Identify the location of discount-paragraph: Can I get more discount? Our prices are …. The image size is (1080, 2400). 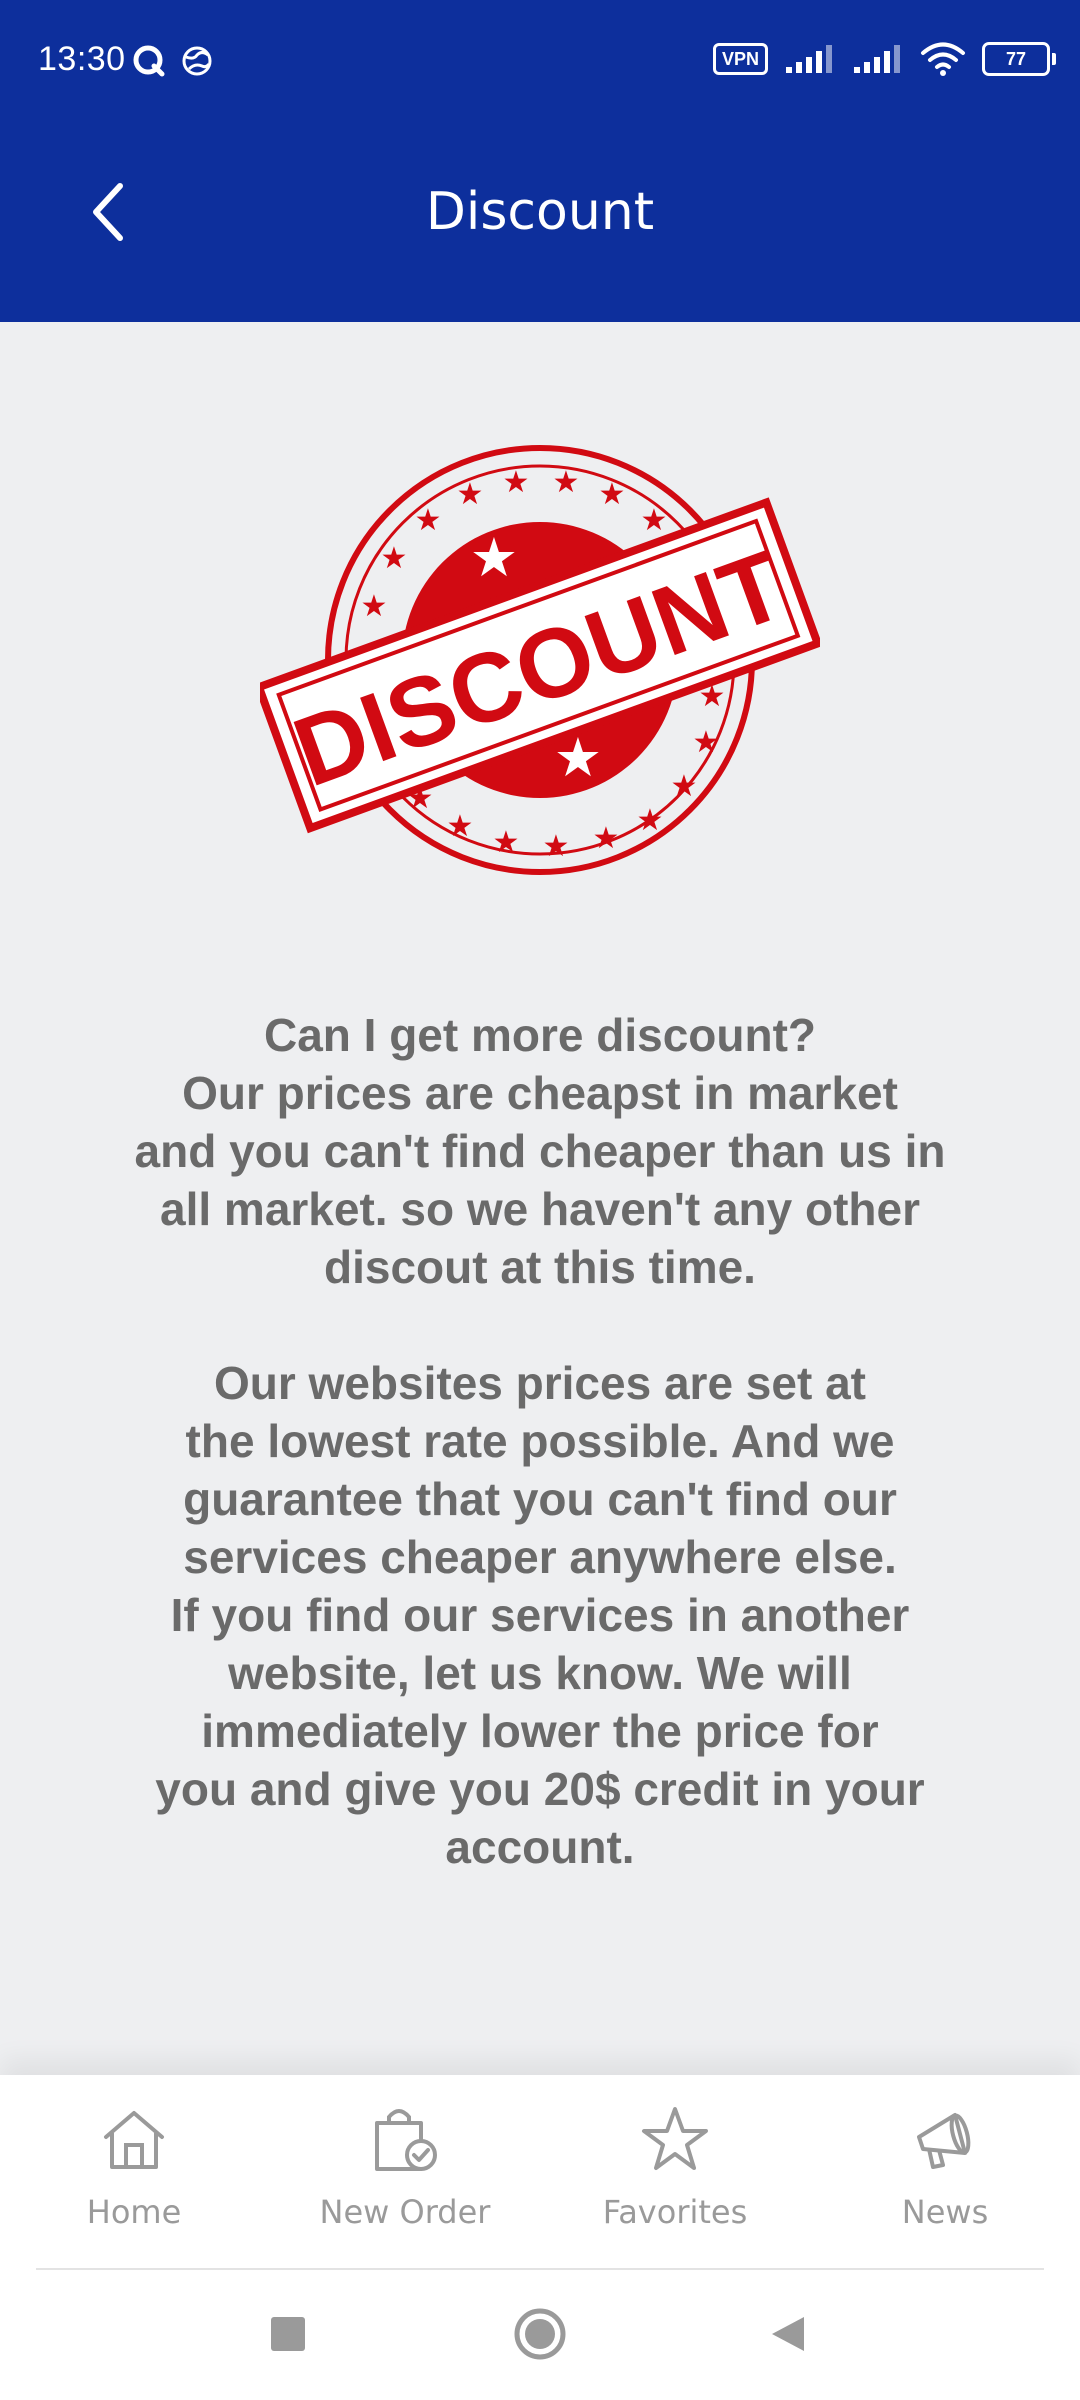
(540, 1151).